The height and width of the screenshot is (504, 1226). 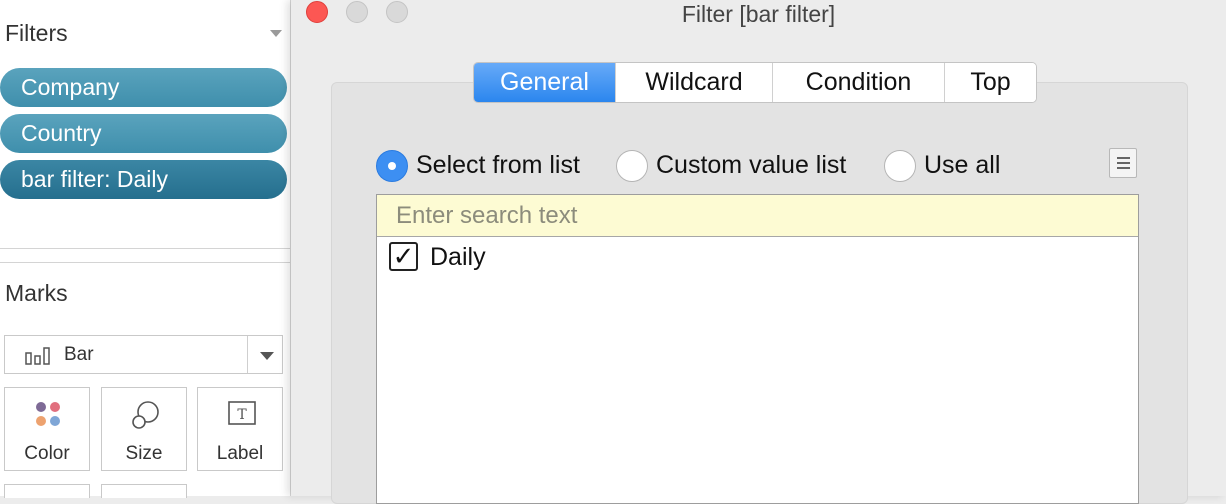 I want to click on tab-bar: General Wildcard Condition Top, so click(x=755, y=82).